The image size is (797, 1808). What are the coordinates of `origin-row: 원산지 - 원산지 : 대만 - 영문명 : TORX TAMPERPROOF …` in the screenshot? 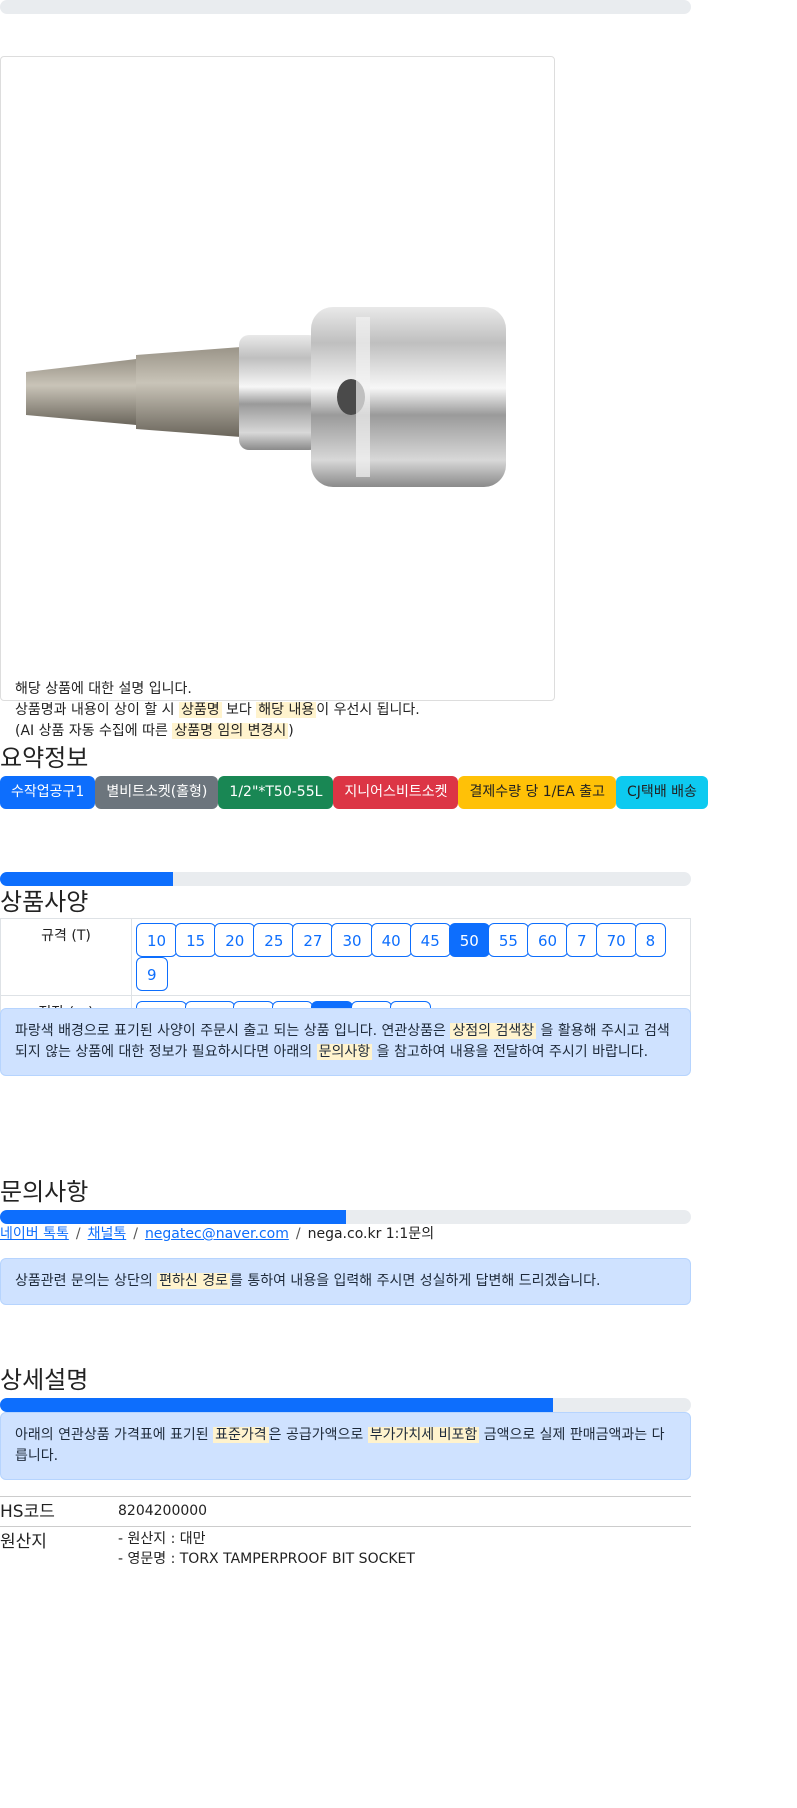 It's located at (345, 1551).